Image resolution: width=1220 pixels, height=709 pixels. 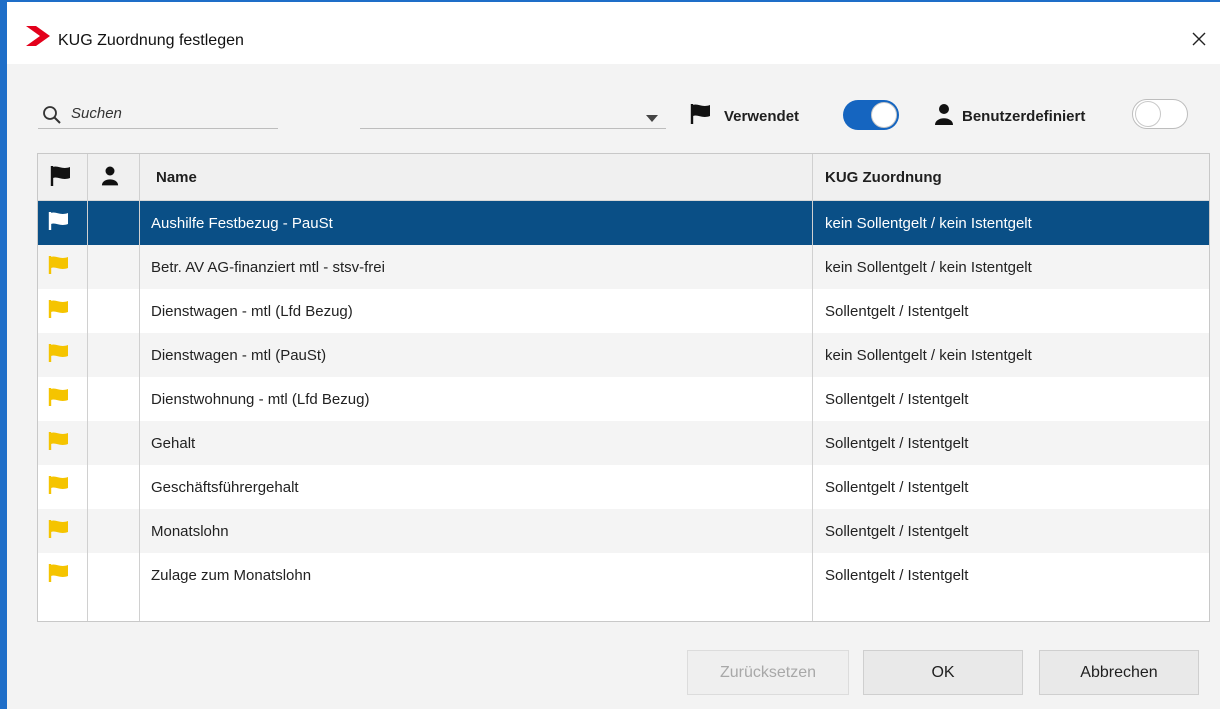 I want to click on column-header-flag, so click(x=65, y=177).